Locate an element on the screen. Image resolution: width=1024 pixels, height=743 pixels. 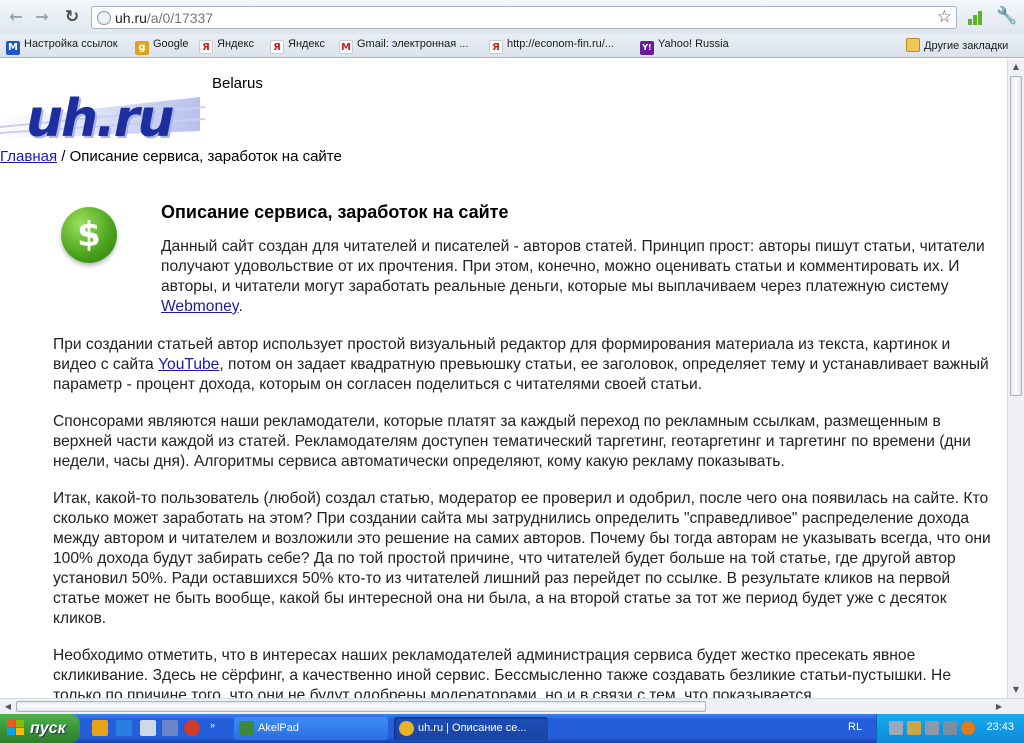
language-indicator: RL is located at coordinates (855, 727).